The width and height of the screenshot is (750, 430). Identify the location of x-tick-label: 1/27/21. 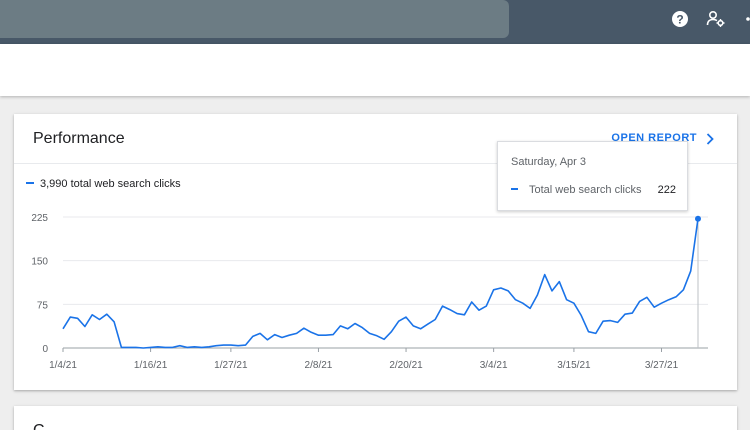
(231, 365).